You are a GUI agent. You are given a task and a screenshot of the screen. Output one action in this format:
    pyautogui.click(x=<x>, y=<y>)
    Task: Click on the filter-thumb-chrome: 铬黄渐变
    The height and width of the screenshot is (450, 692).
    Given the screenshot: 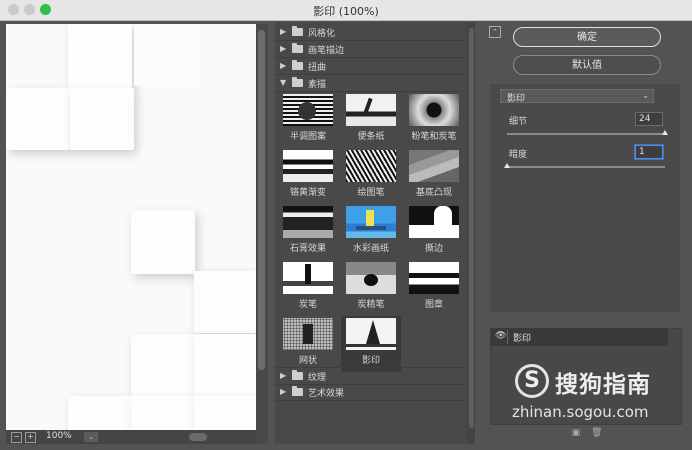 What is the action you would take?
    pyautogui.click(x=308, y=176)
    